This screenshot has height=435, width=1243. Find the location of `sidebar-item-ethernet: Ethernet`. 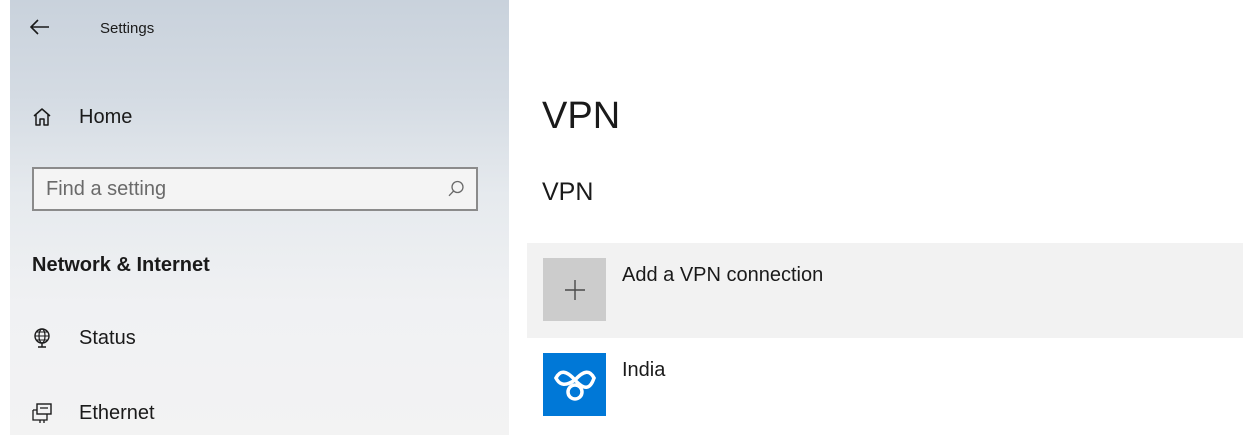

sidebar-item-ethernet: Ethernet is located at coordinates (259, 413).